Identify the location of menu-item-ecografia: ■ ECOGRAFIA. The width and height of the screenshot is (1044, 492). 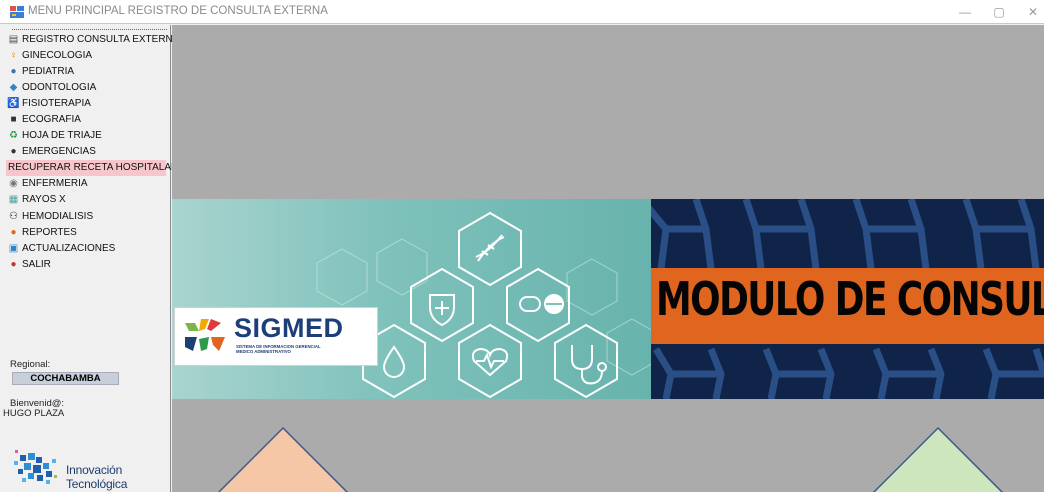
(88, 119).